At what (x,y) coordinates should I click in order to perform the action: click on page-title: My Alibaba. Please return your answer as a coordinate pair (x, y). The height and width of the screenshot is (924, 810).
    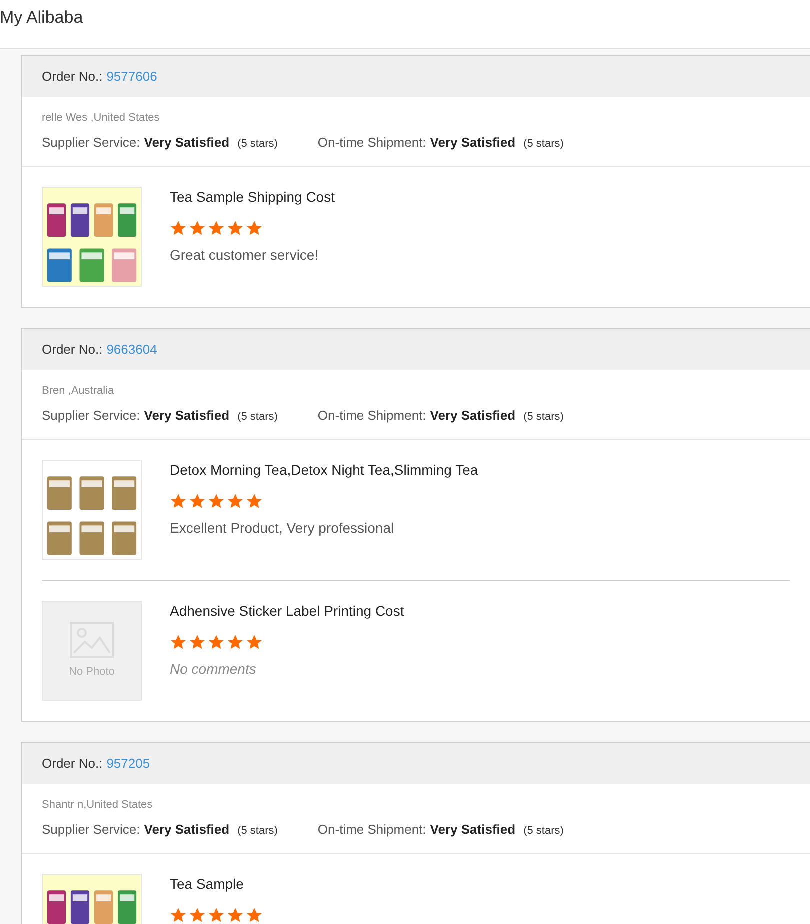
    Looking at the image, I should click on (42, 18).